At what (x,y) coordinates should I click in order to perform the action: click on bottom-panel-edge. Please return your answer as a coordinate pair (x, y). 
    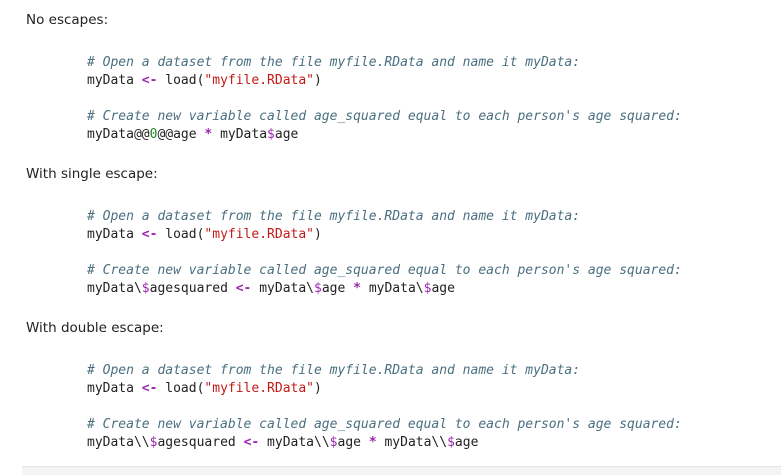
    Looking at the image, I should click on (401, 470).